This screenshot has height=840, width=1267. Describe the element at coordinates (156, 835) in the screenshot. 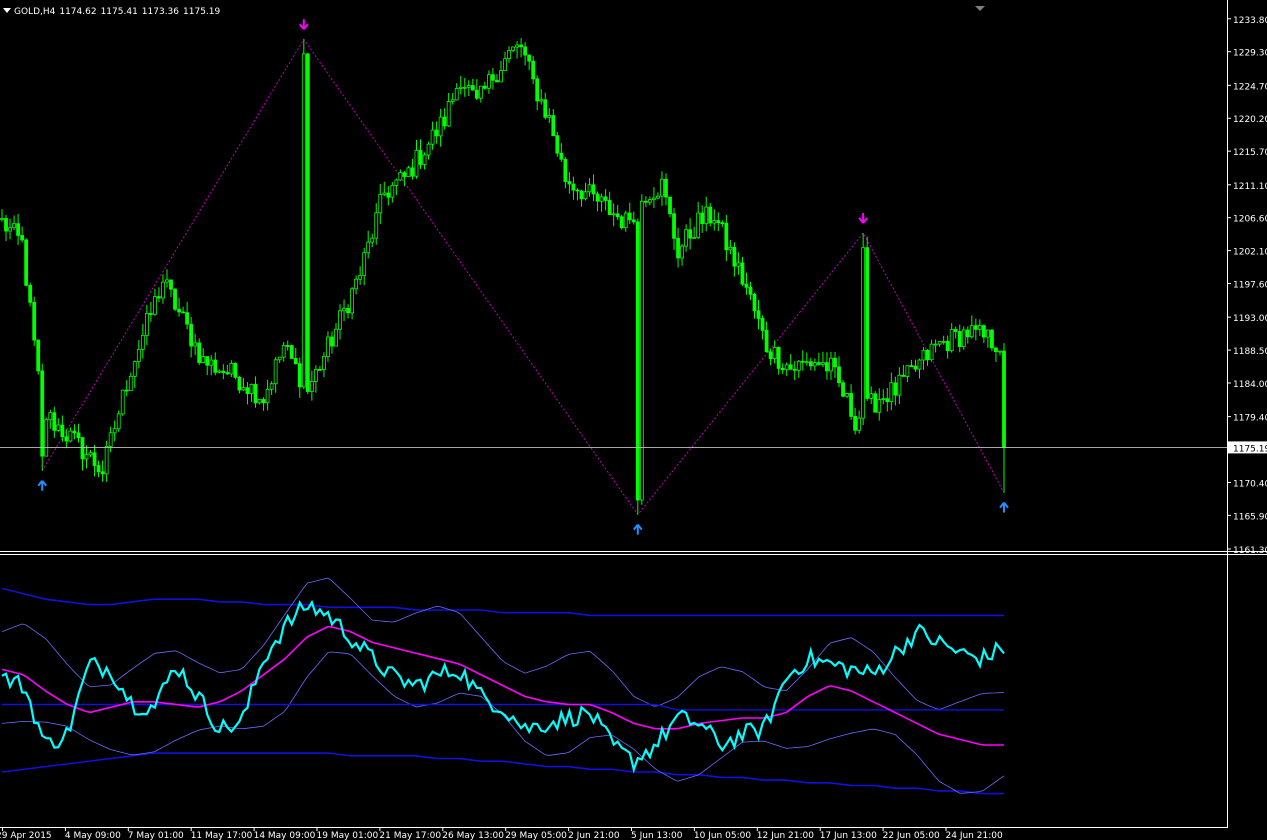

I see `time-tick-label: 7 May 01:00` at that location.